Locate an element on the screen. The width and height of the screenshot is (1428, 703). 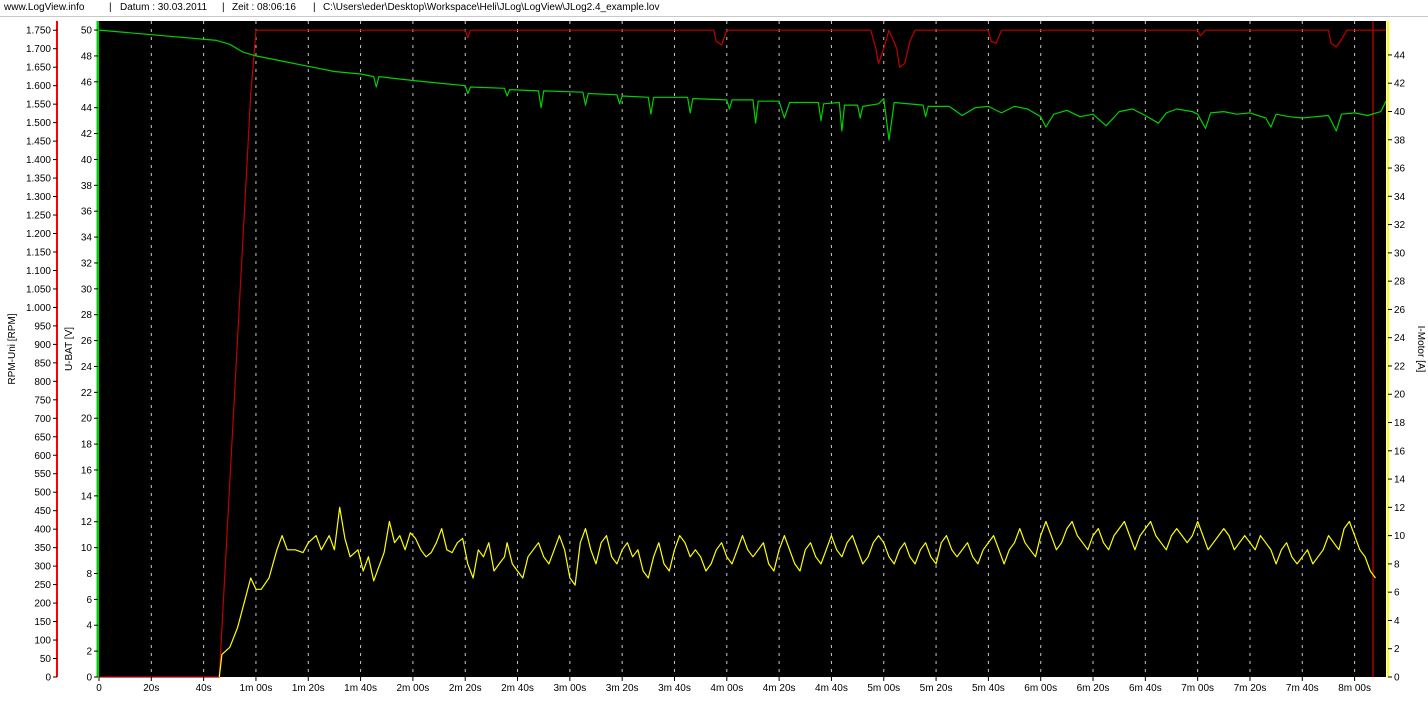
x-tick-label: 4m 40s is located at coordinates (831, 688).